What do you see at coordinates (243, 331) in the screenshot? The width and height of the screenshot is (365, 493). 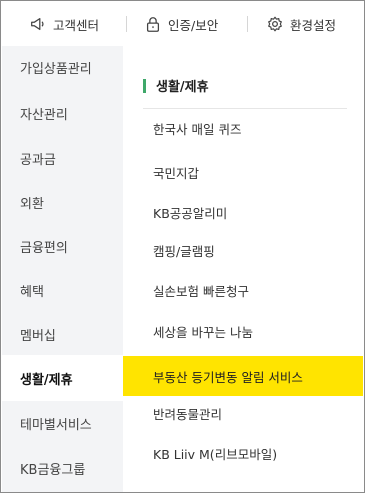 I see `submenu-item-donation: 세상을 바꾸는 나눔` at bounding box center [243, 331].